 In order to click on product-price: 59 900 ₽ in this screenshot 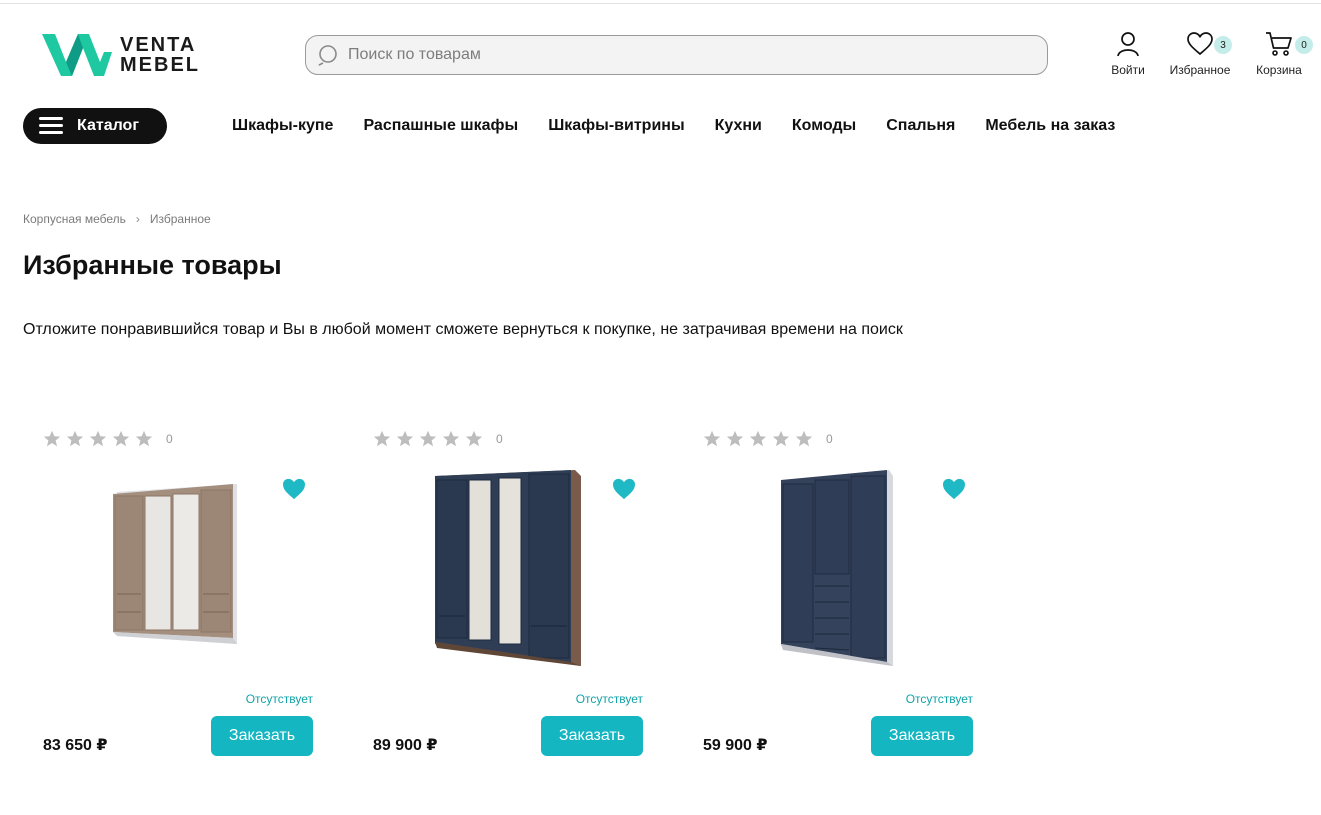, I will do `click(735, 745)`.